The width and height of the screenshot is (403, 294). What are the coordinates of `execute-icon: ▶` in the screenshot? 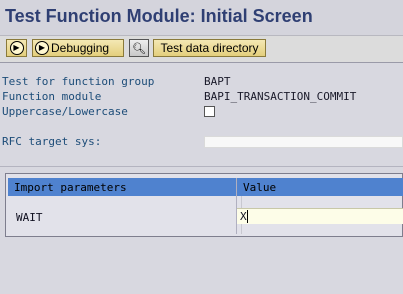 It's located at (16, 48).